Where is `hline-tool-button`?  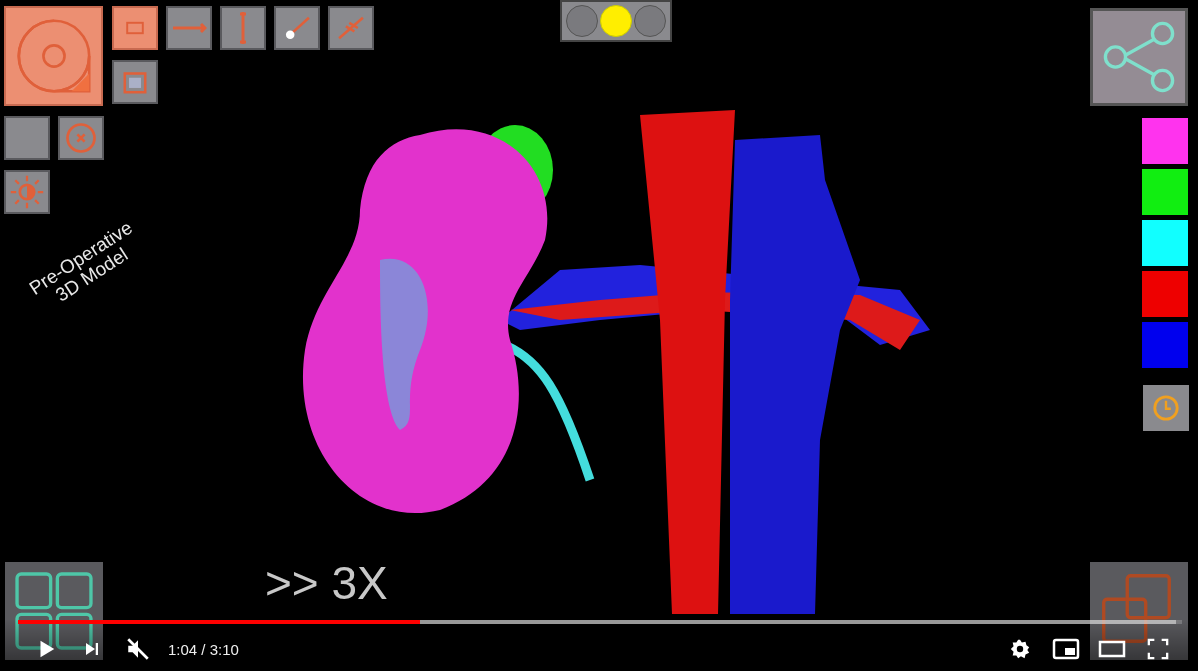
hline-tool-button is located at coordinates (189, 28).